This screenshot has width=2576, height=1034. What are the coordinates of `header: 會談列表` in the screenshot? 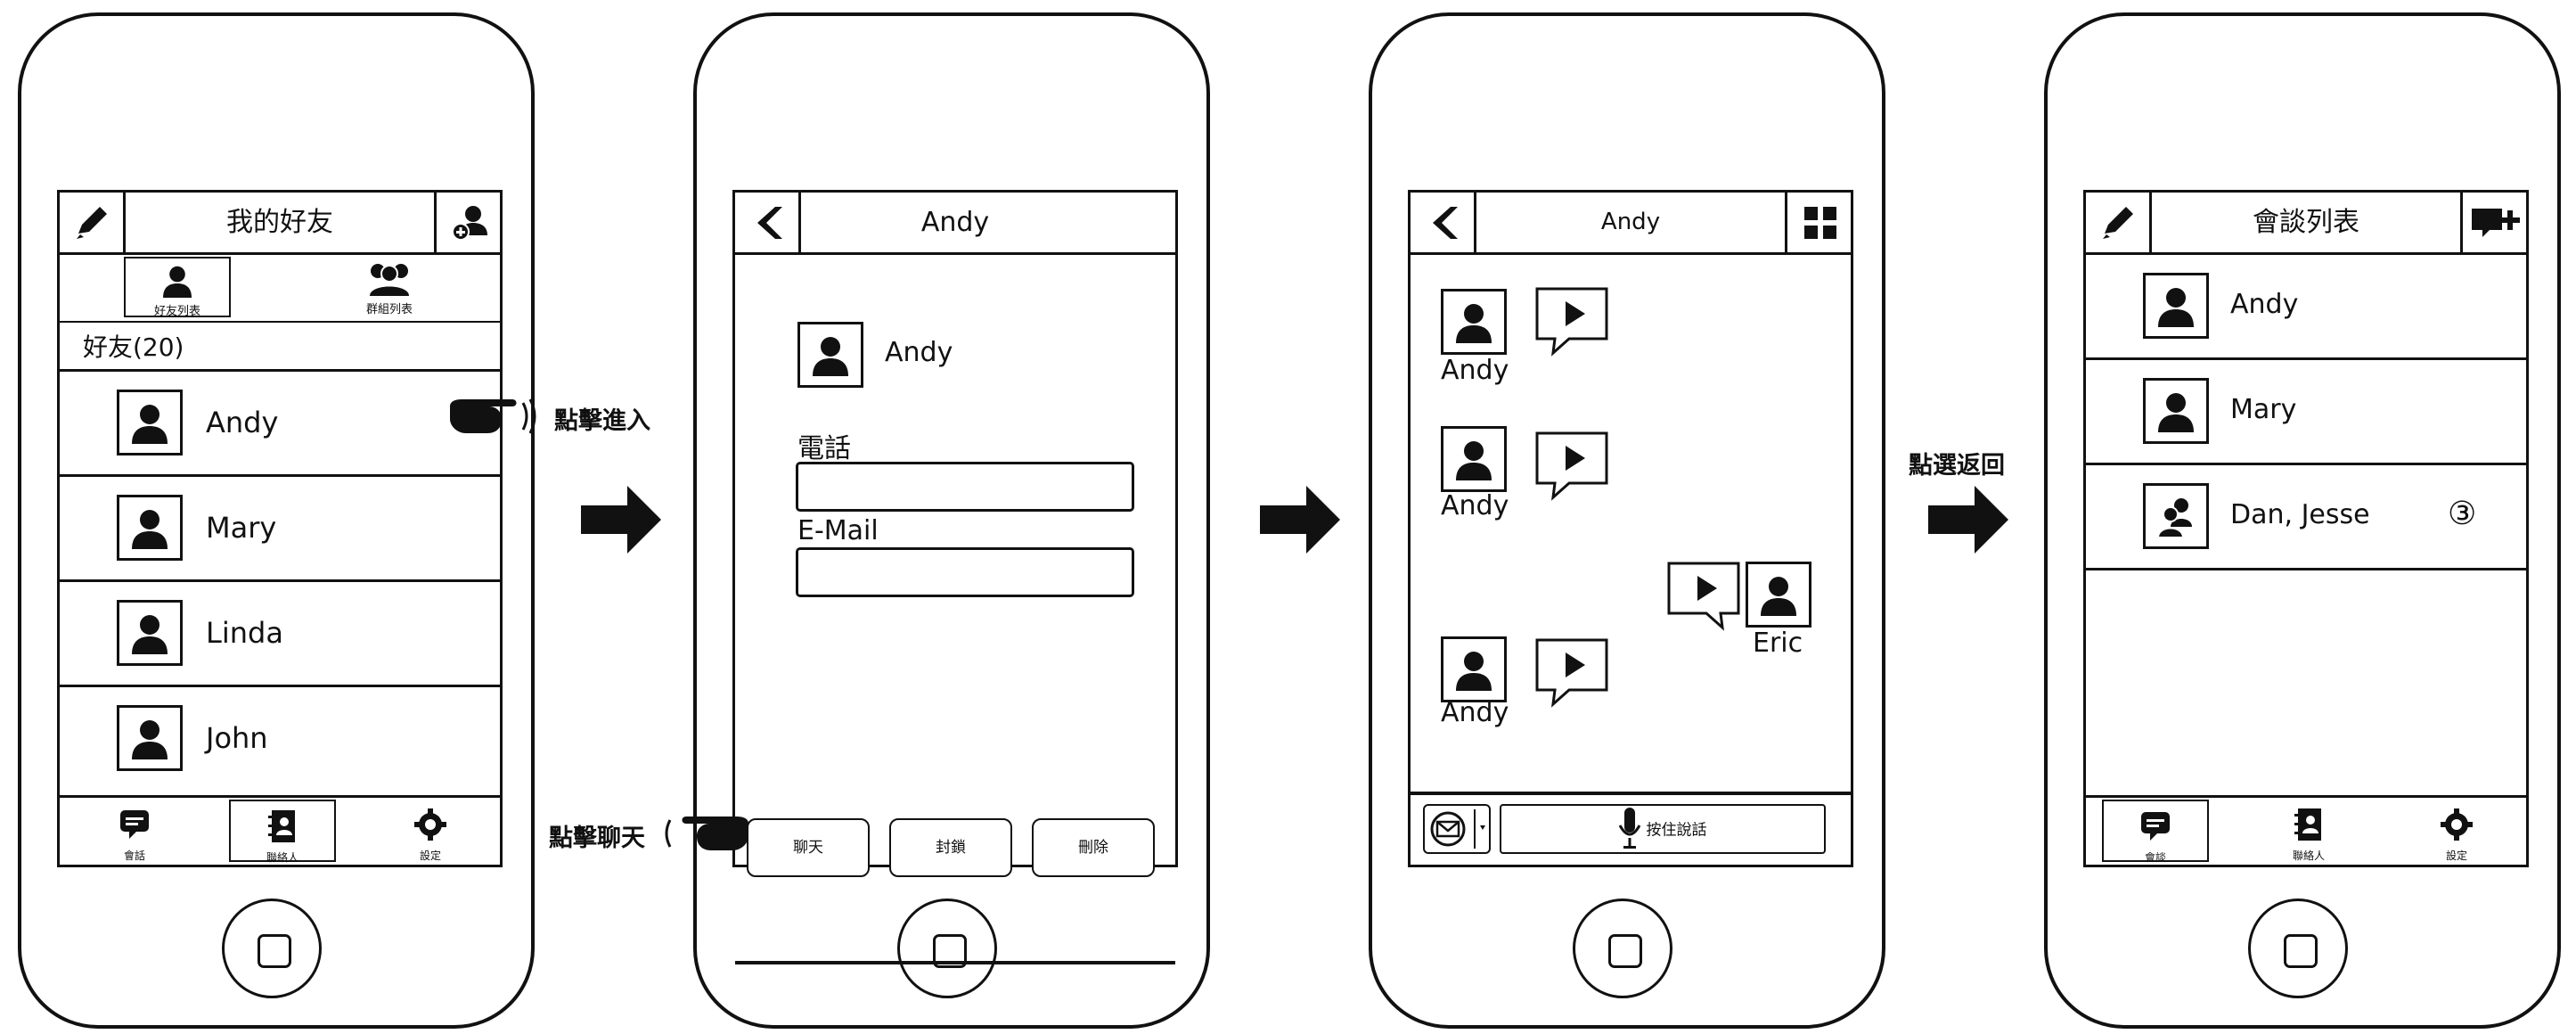 It's located at (2306, 224).